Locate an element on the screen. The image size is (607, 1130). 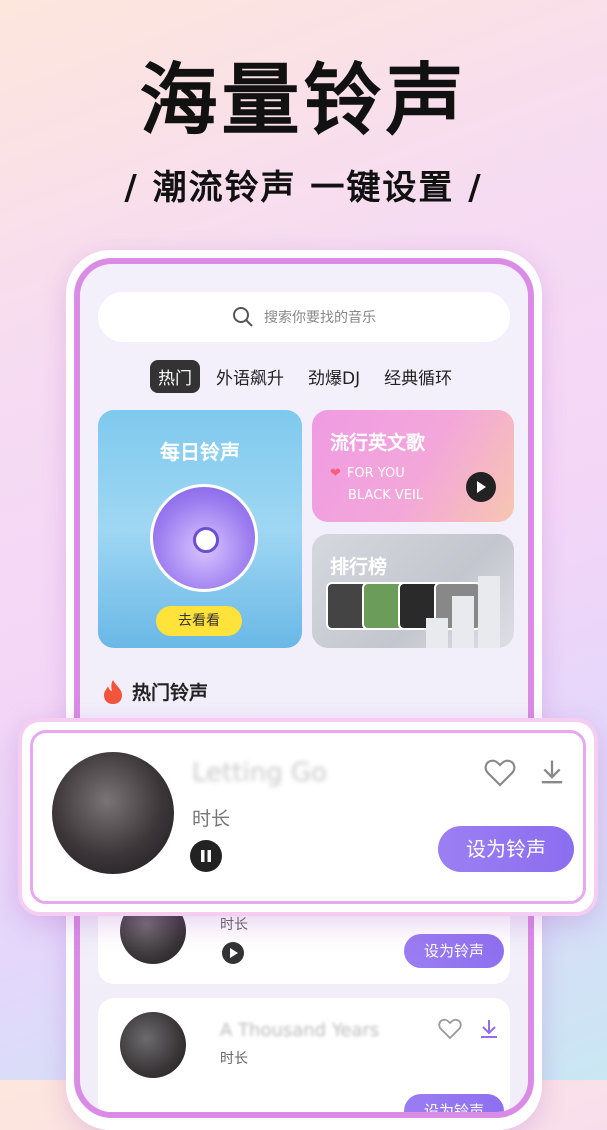
search-icon is located at coordinates (243, 317).